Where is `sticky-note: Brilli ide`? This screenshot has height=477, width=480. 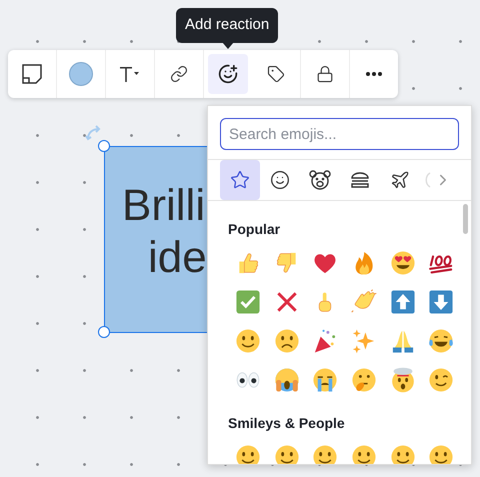
sticky-note: Brilli ide is located at coordinates (155, 239).